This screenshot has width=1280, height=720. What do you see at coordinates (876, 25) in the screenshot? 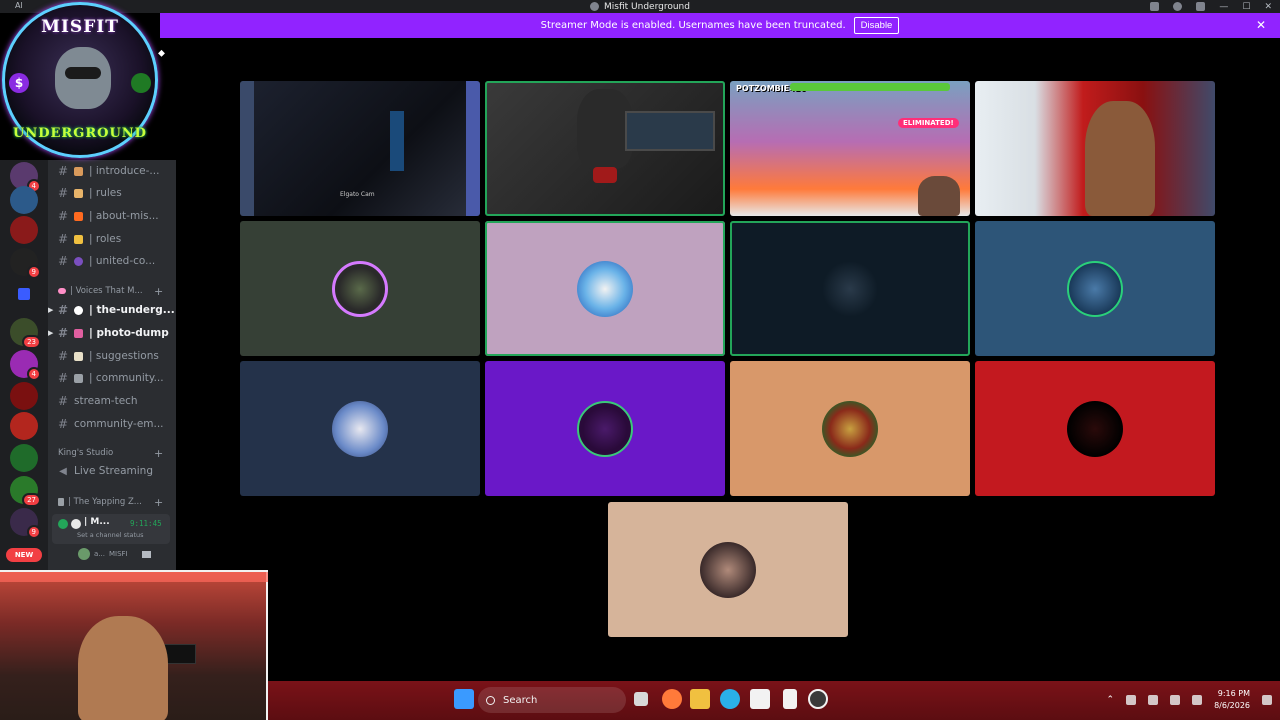
I see `disable-streamer-mode-button: Disable` at bounding box center [876, 25].